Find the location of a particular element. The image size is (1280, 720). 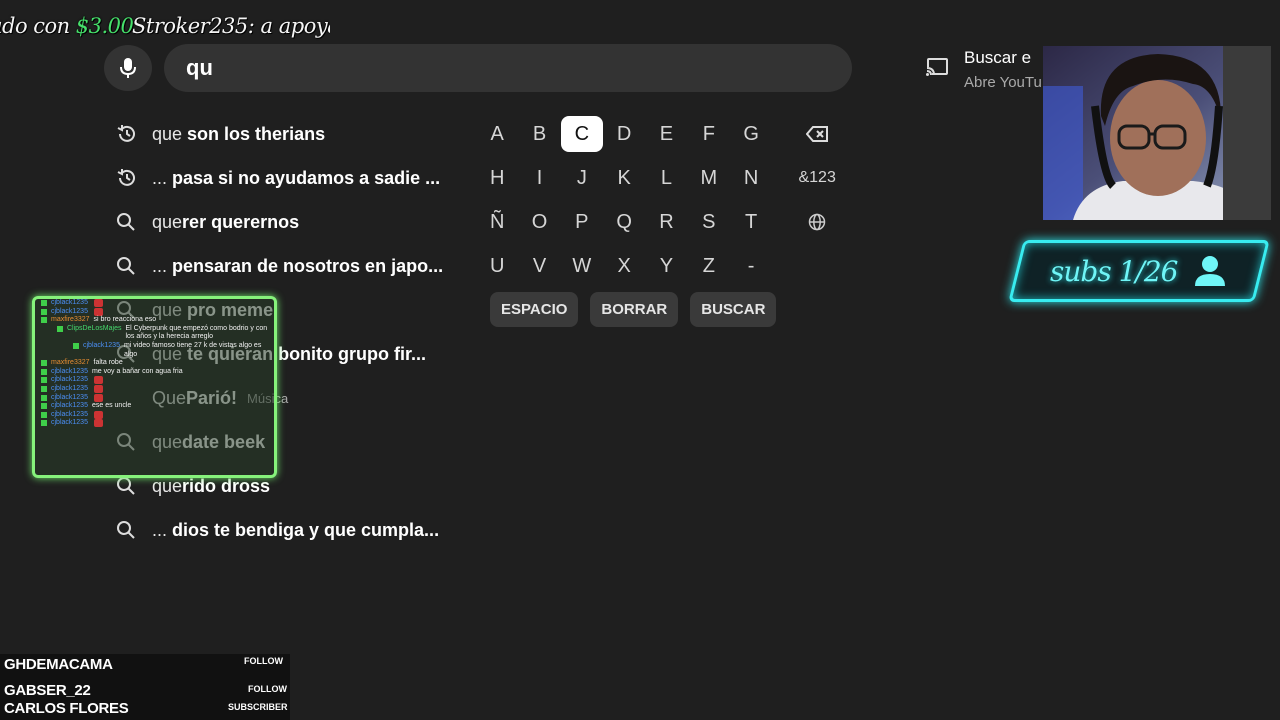

donation-ticker: ado con$3.00 Stroker235: a apoyado co is located at coordinates (165, 26).